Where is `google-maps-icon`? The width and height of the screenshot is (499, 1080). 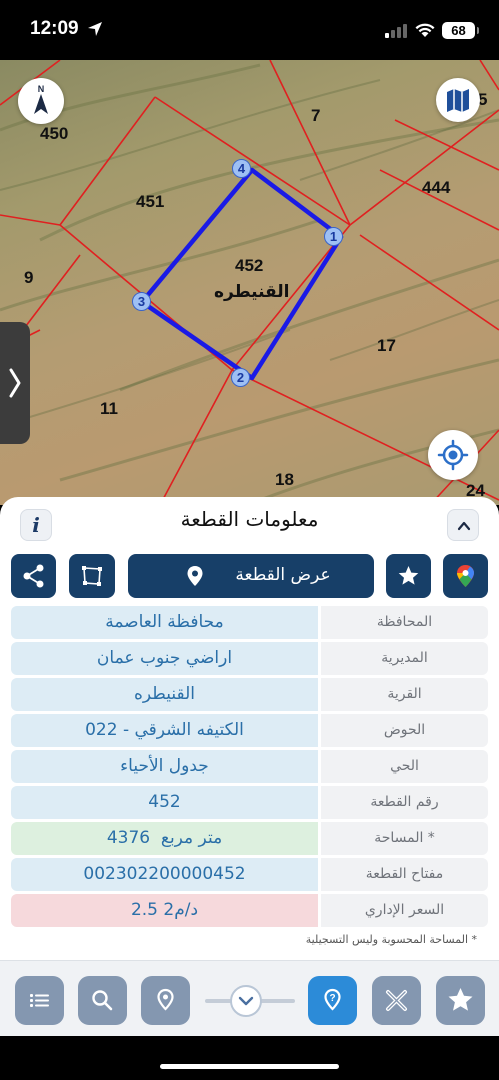 google-maps-icon is located at coordinates (465, 576).